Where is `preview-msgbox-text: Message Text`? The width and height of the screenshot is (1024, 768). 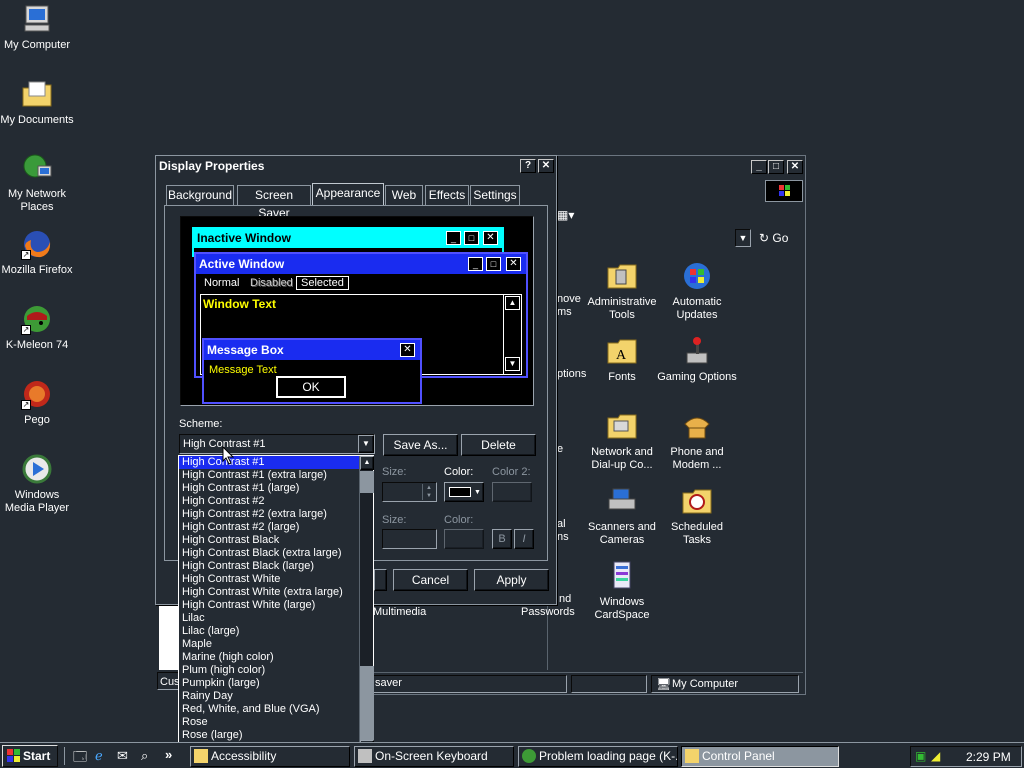 preview-msgbox-text: Message Text is located at coordinates (243, 370).